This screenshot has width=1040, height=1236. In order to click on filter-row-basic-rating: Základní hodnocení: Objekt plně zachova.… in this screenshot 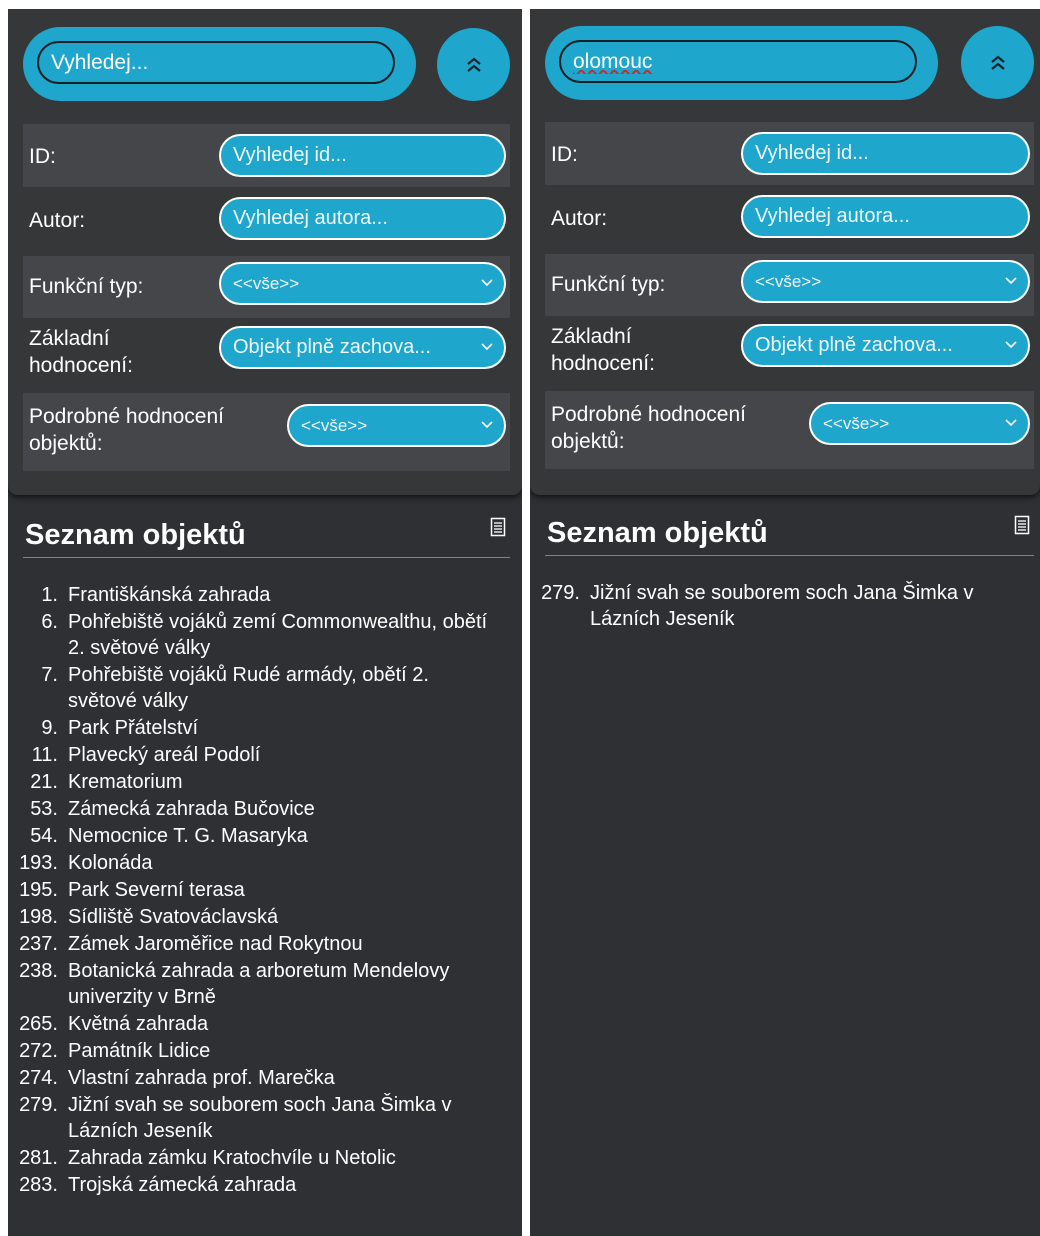, I will do `click(789, 353)`.